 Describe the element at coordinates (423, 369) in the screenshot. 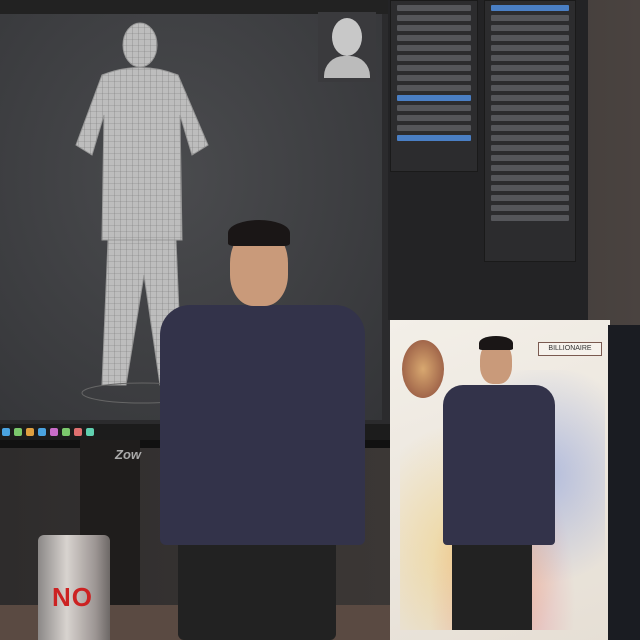

I see `box-emblem` at that location.